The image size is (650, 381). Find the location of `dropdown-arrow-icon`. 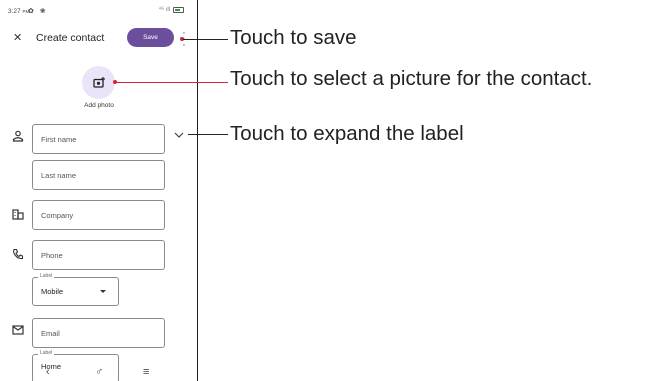

dropdown-arrow-icon is located at coordinates (103, 291).